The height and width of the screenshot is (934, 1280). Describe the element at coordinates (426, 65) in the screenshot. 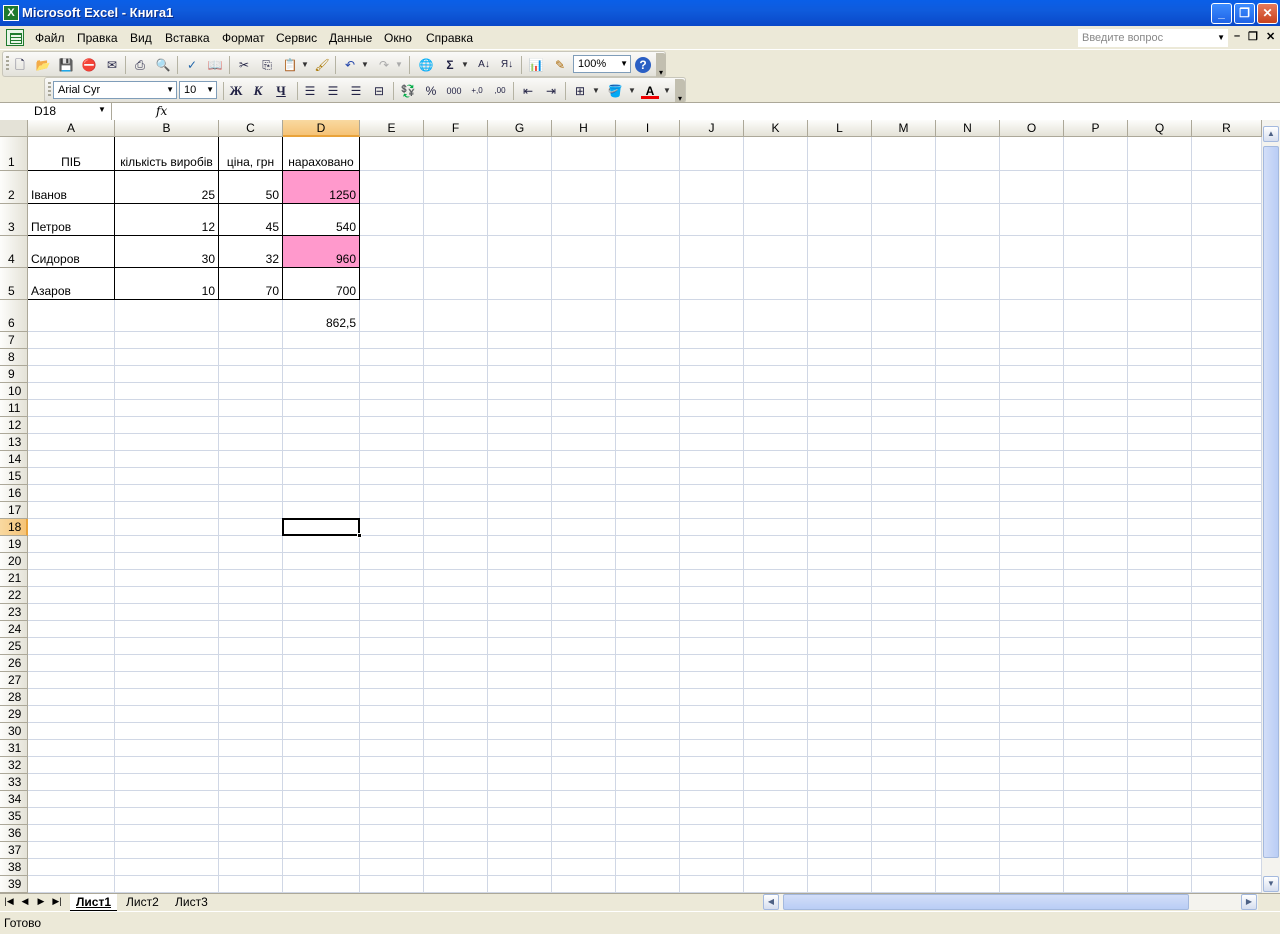

I see `hyperlink-icon: 🌐` at that location.